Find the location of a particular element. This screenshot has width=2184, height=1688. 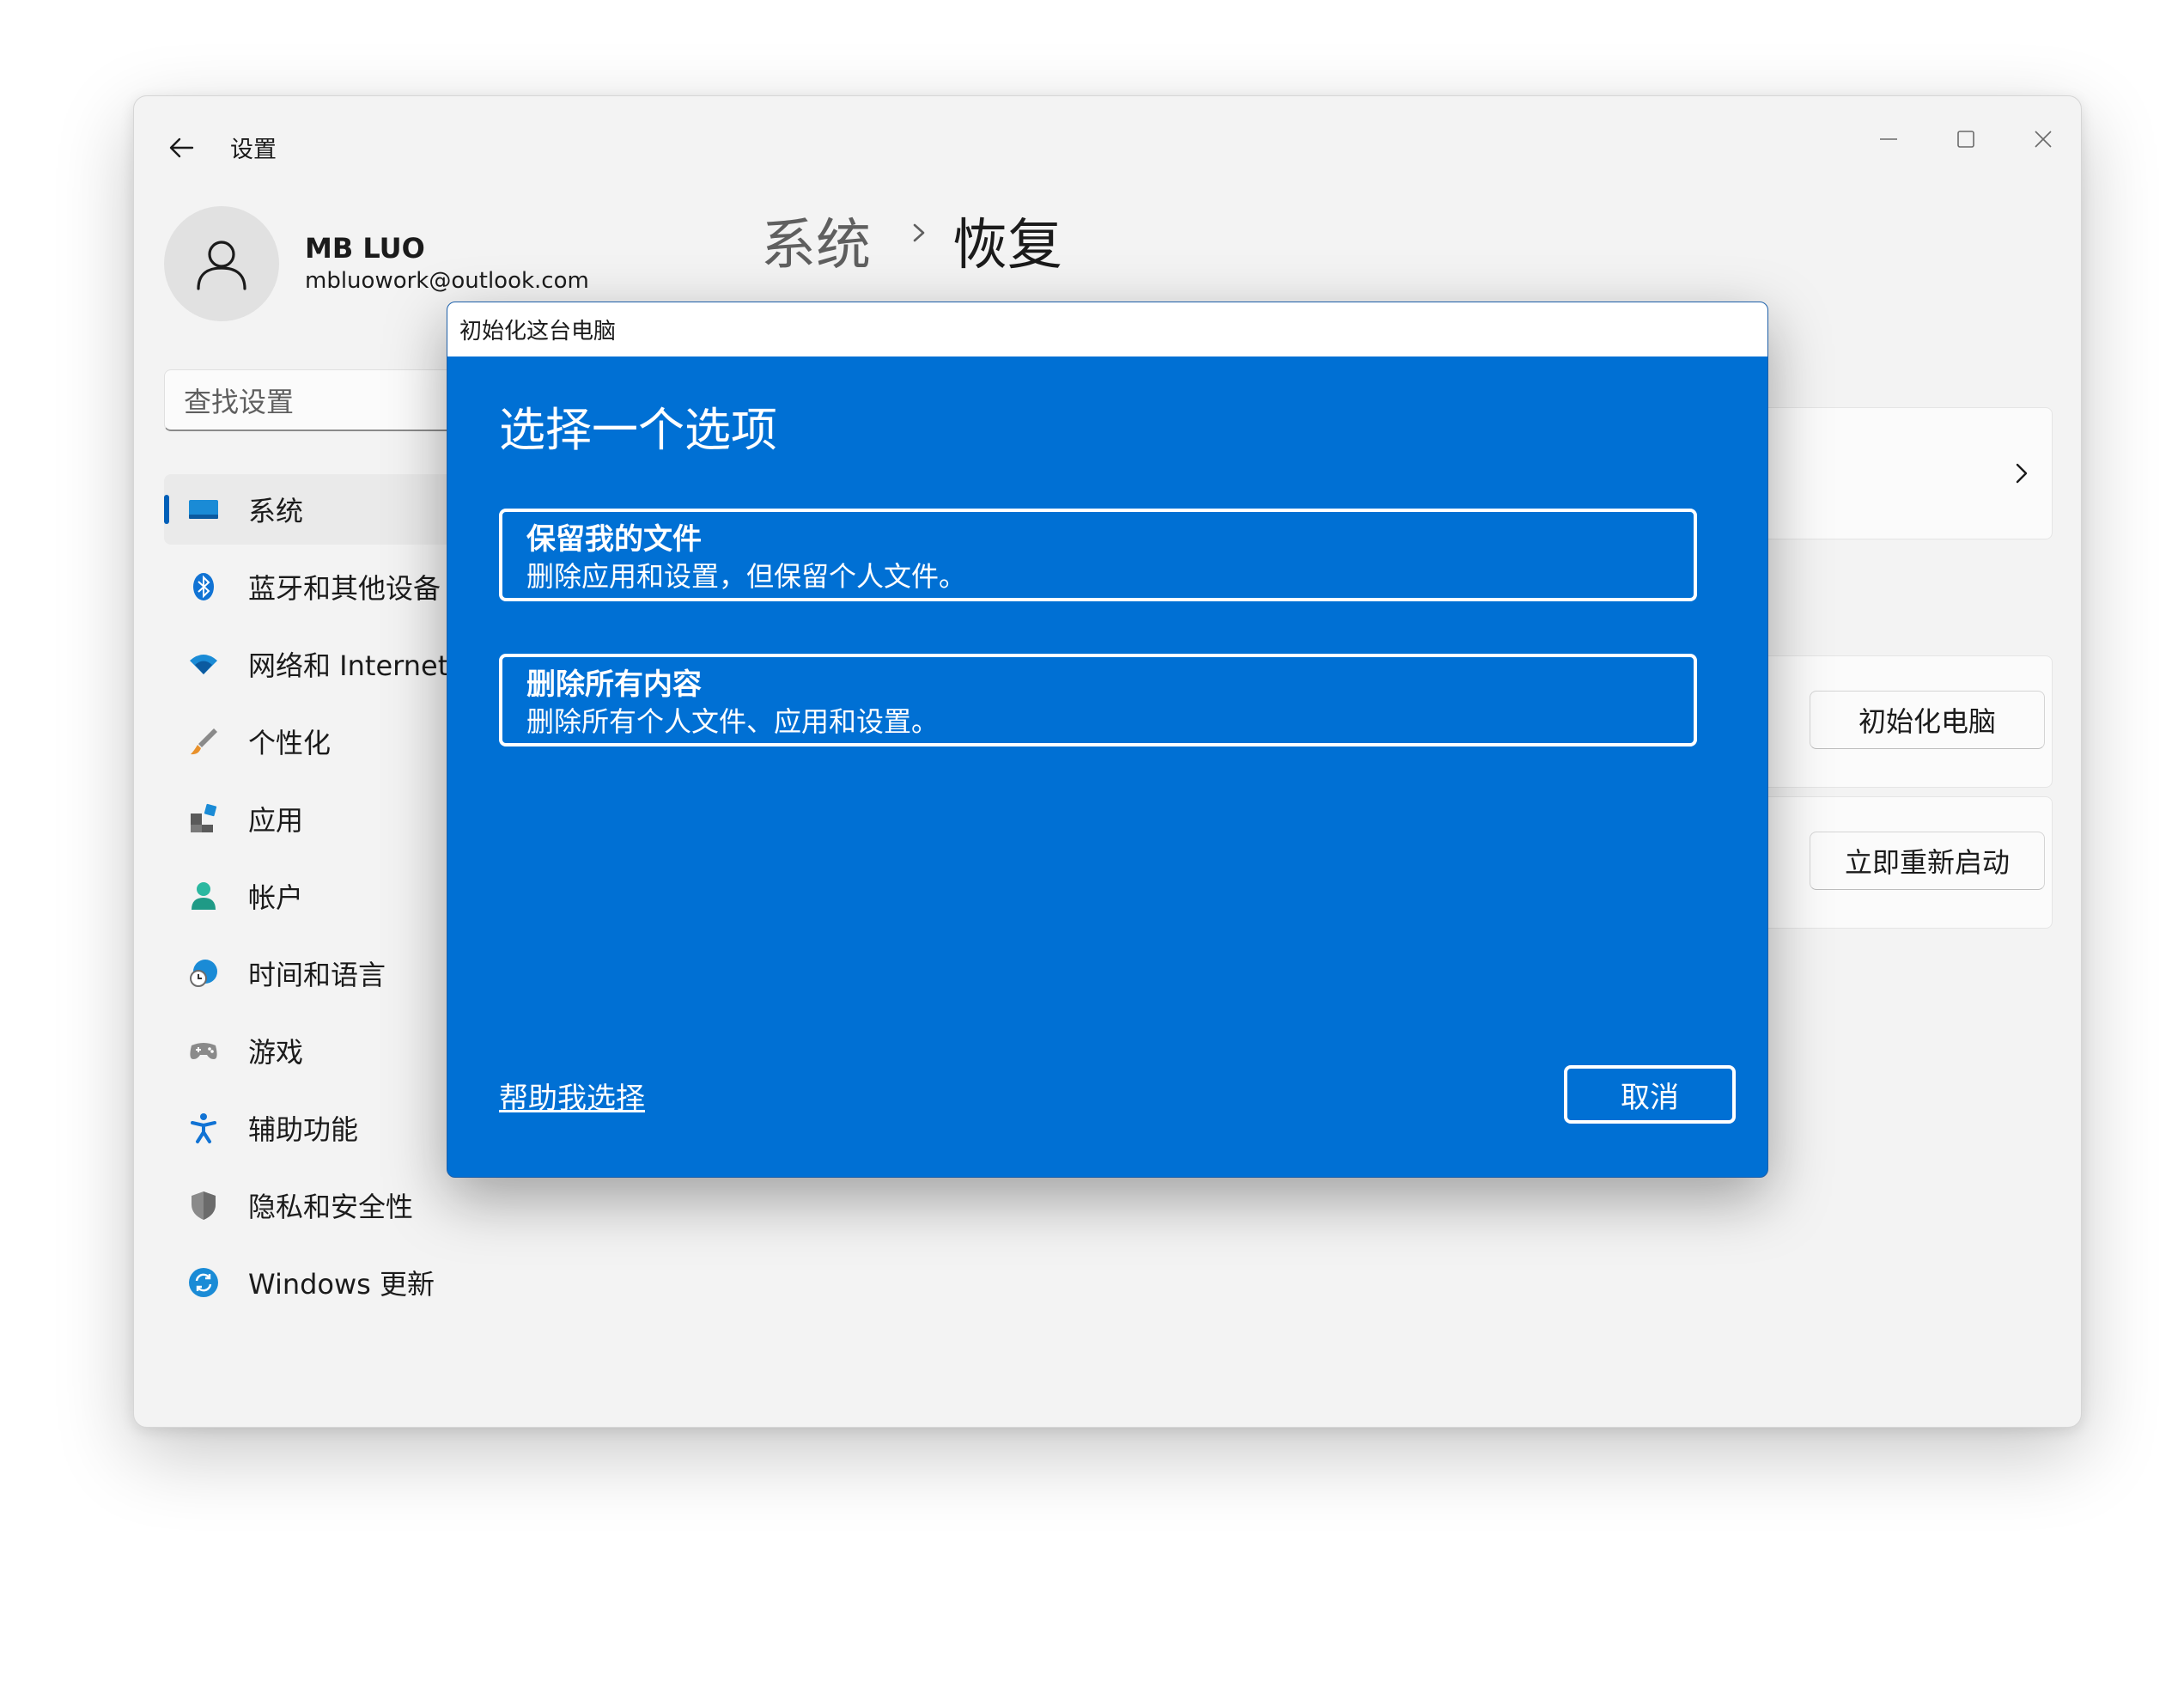

breadcrumb-parent: 系统 is located at coordinates (816, 240).